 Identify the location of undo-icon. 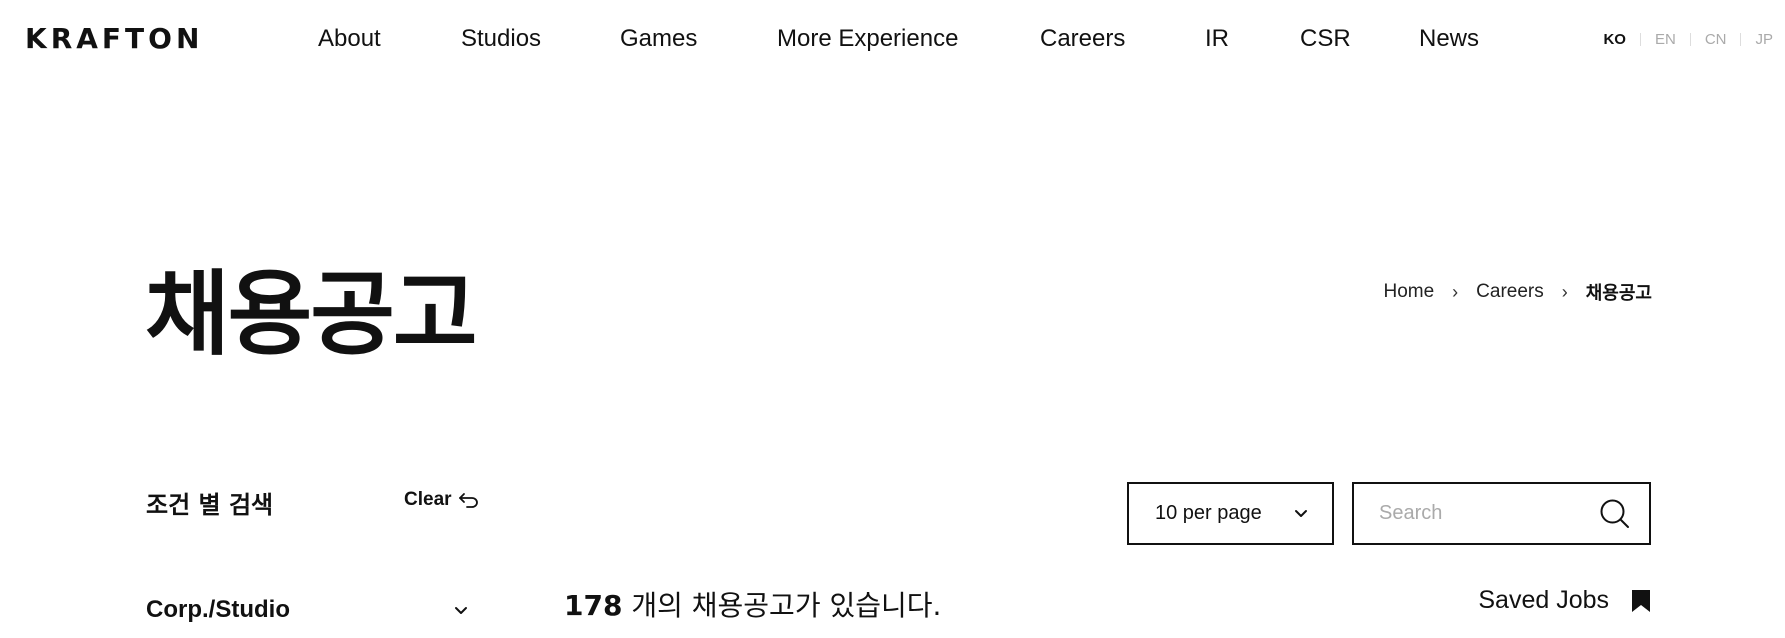
(468, 500).